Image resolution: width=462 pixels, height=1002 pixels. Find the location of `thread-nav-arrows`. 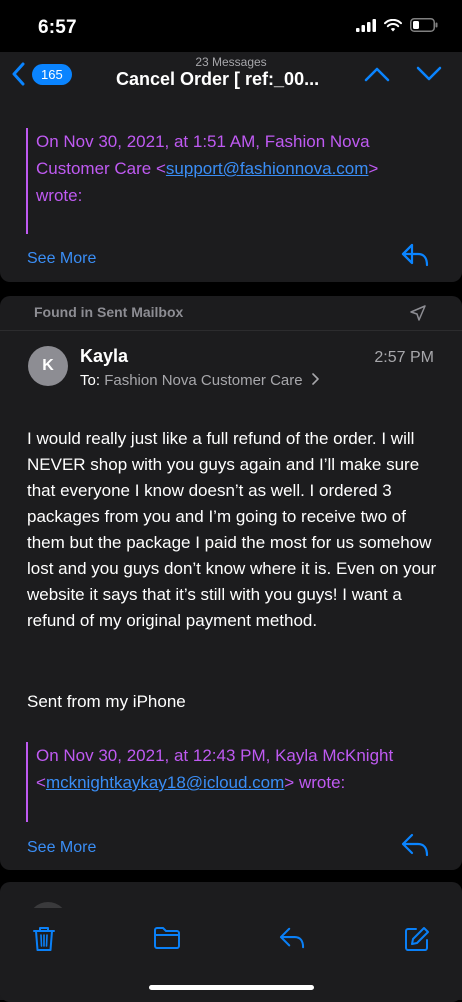

thread-nav-arrows is located at coordinates (403, 74).